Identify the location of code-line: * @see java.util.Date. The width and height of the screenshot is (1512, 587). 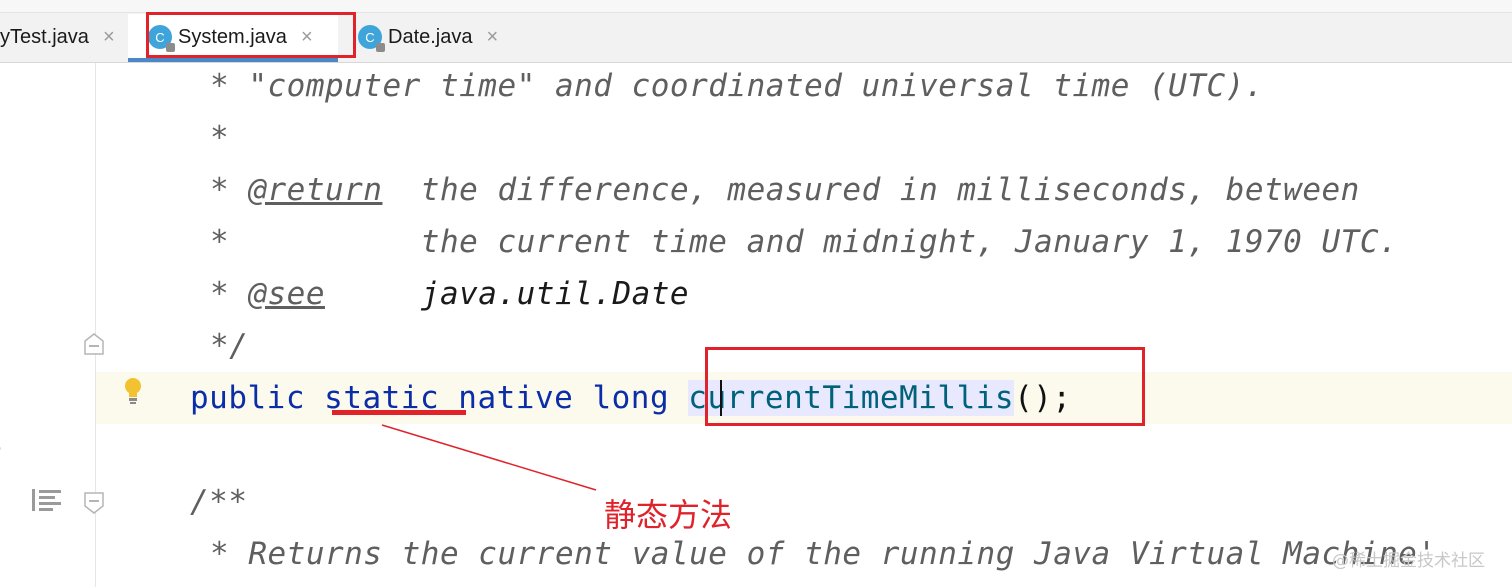
(449, 294).